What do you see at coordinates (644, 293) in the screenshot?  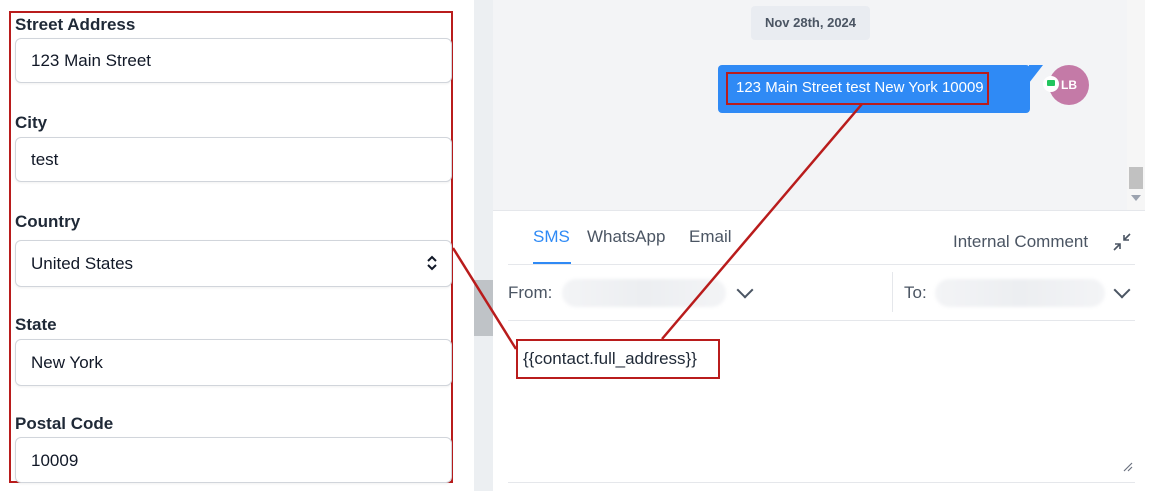 I see `from-number-select` at bounding box center [644, 293].